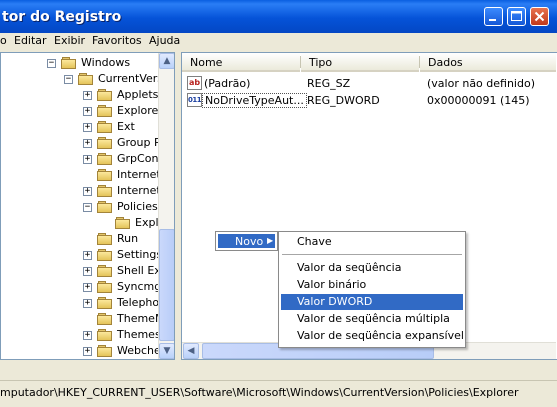  What do you see at coordinates (270, 240) in the screenshot?
I see `submenu-arrow-icon: ▶` at bounding box center [270, 240].